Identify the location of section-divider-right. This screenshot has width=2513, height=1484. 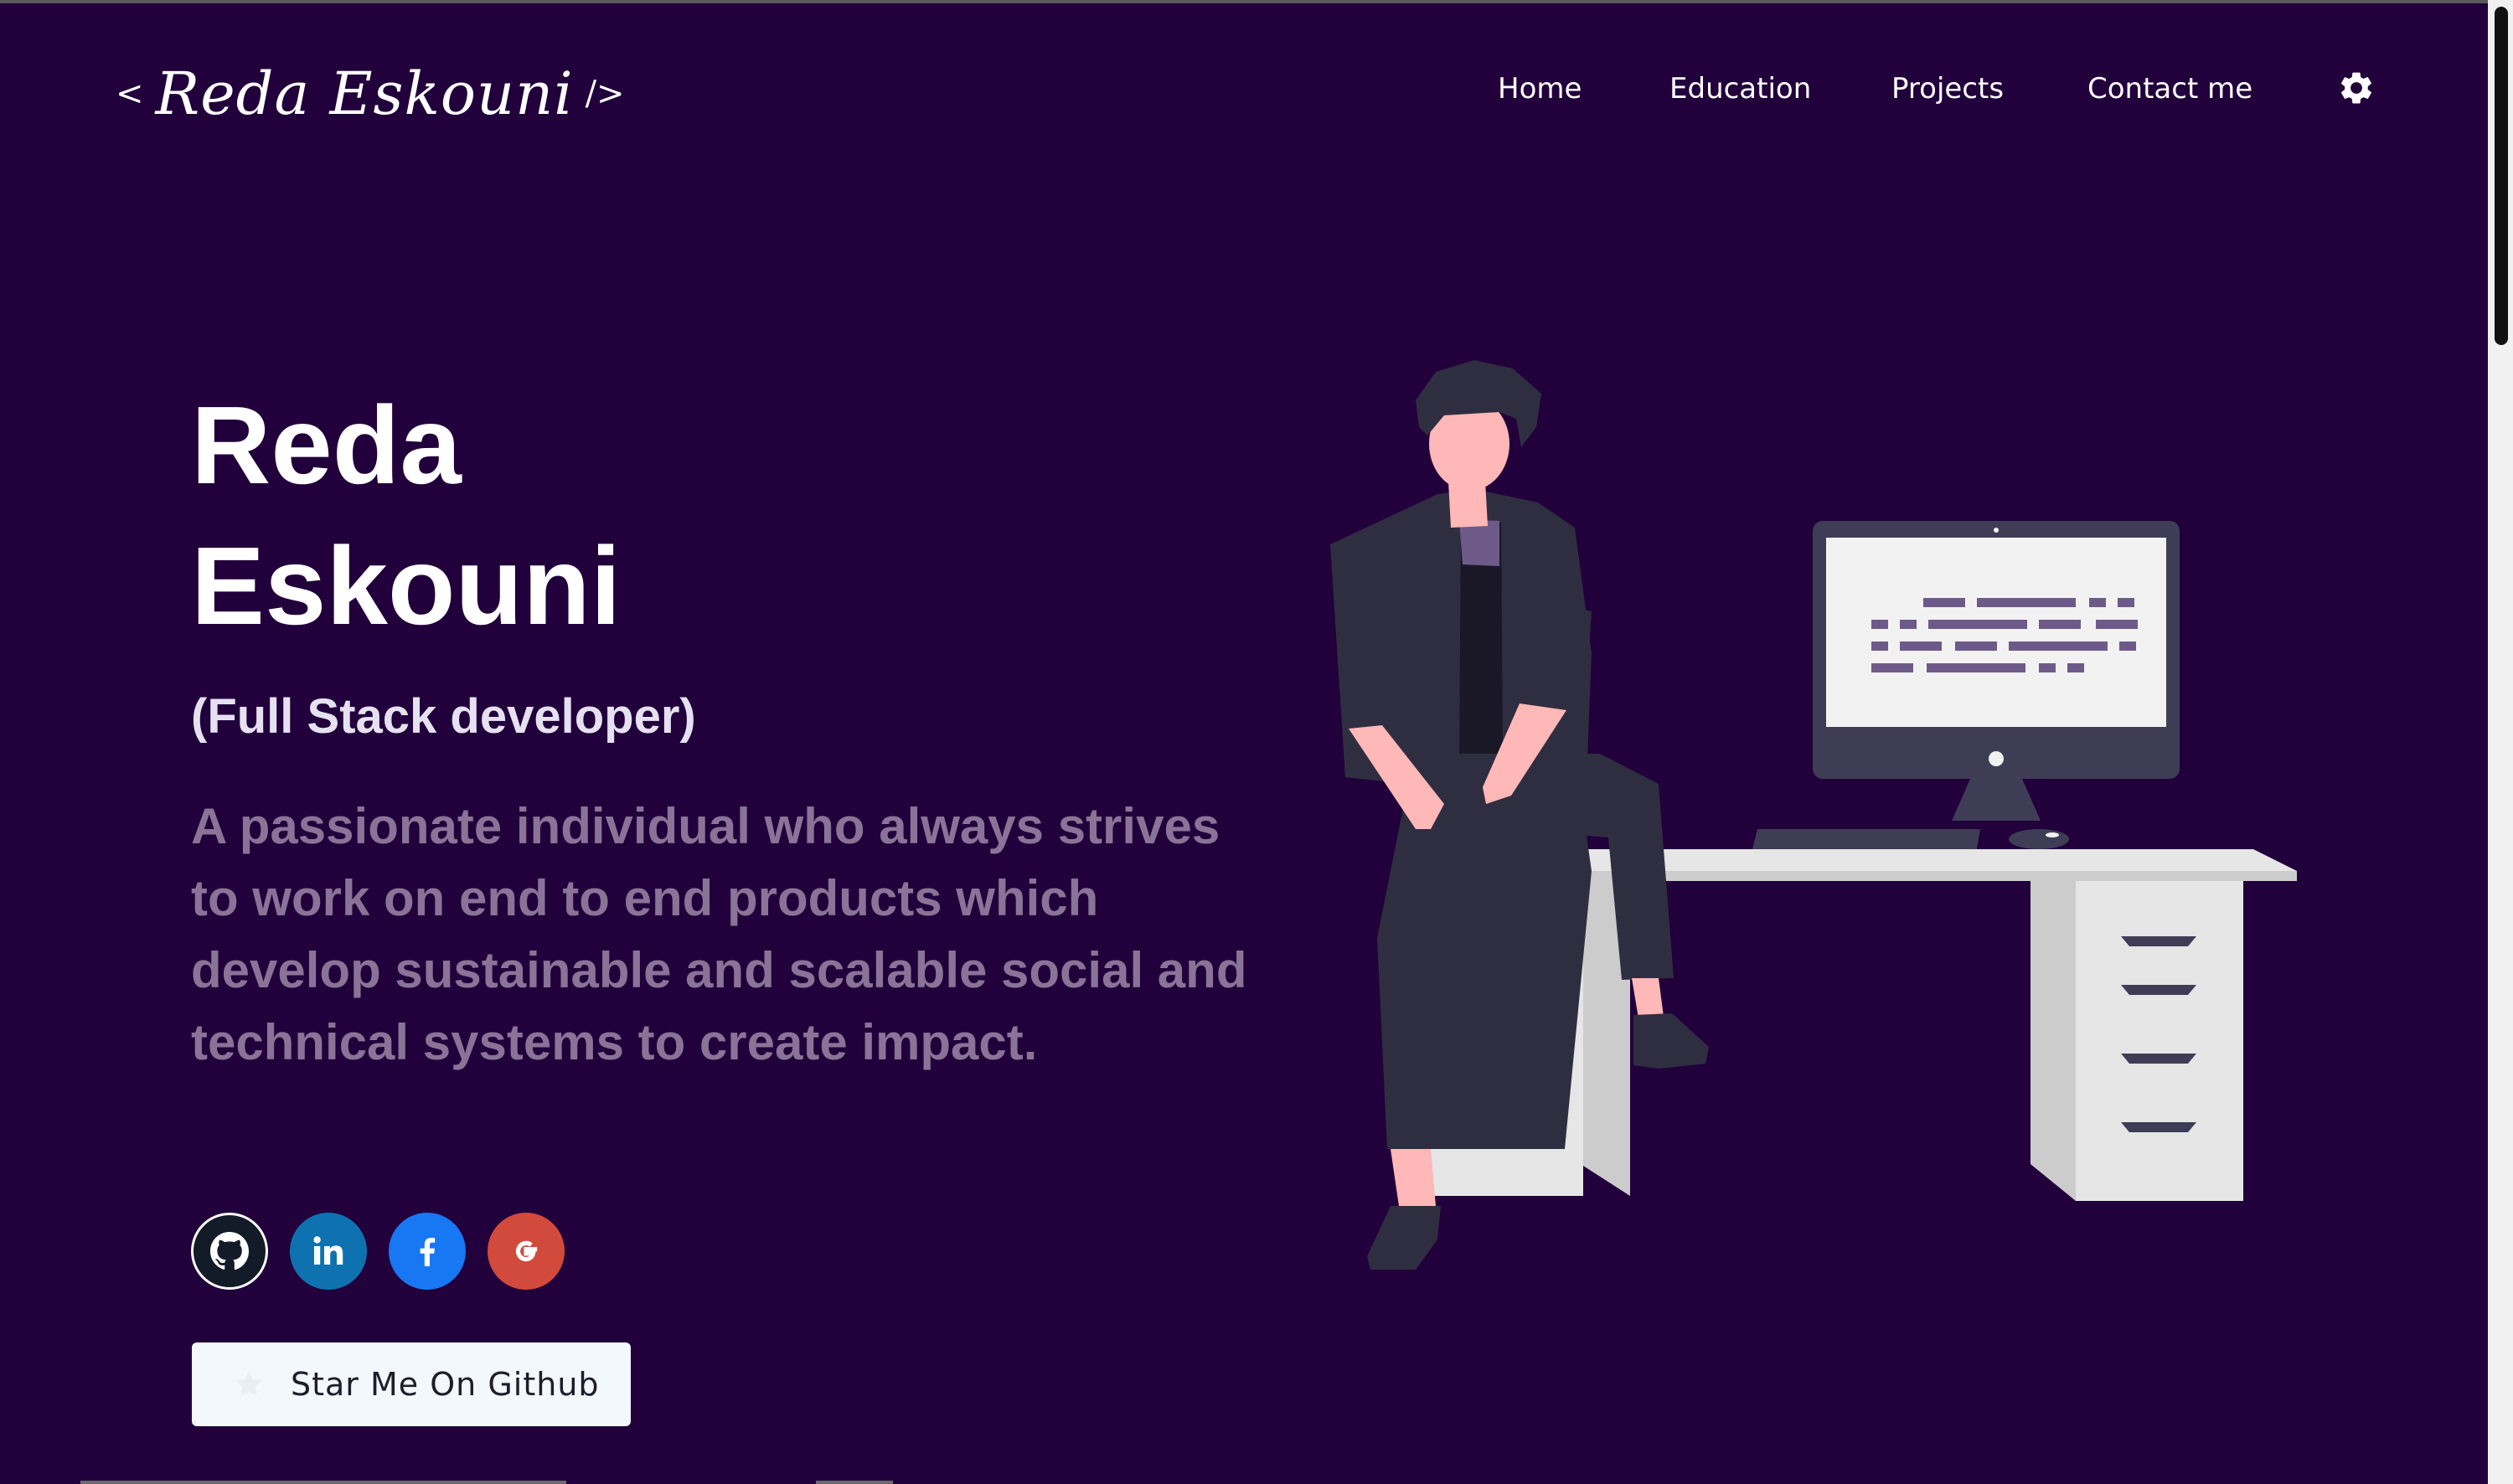
(854, 1482).